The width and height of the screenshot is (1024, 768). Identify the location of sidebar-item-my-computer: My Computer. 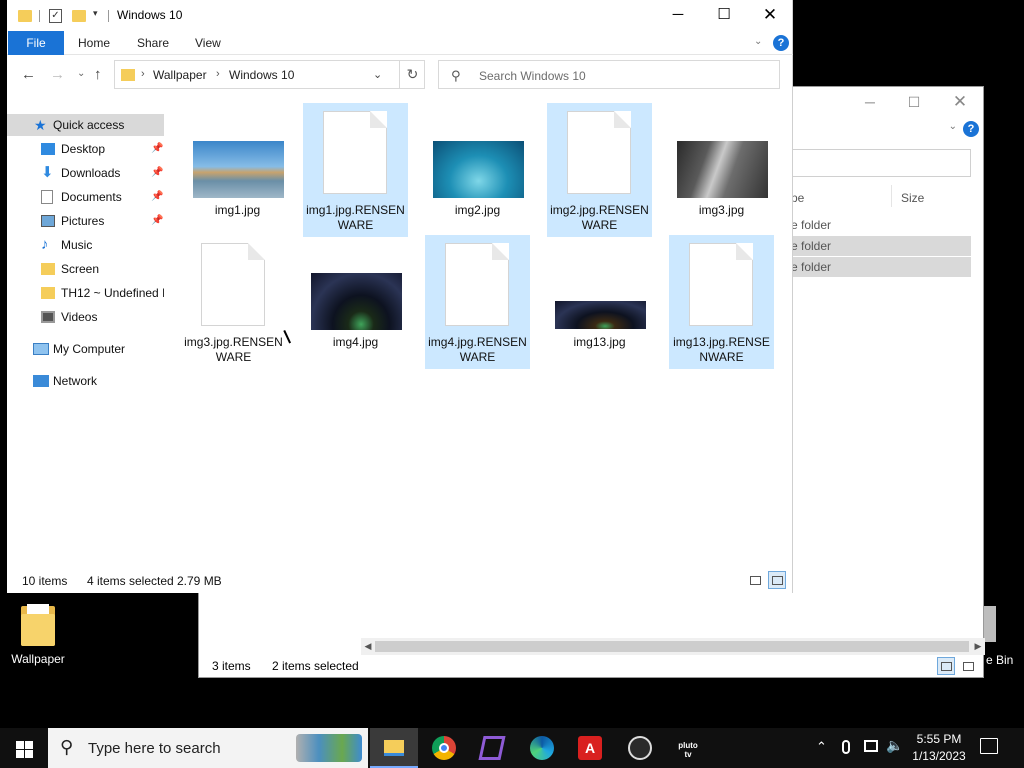
(85, 349).